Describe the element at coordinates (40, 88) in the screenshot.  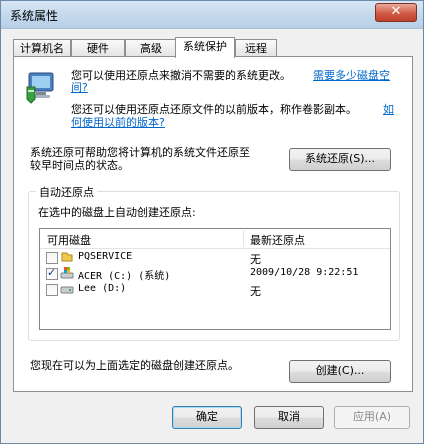
I see `system-restore-shield-icon` at that location.